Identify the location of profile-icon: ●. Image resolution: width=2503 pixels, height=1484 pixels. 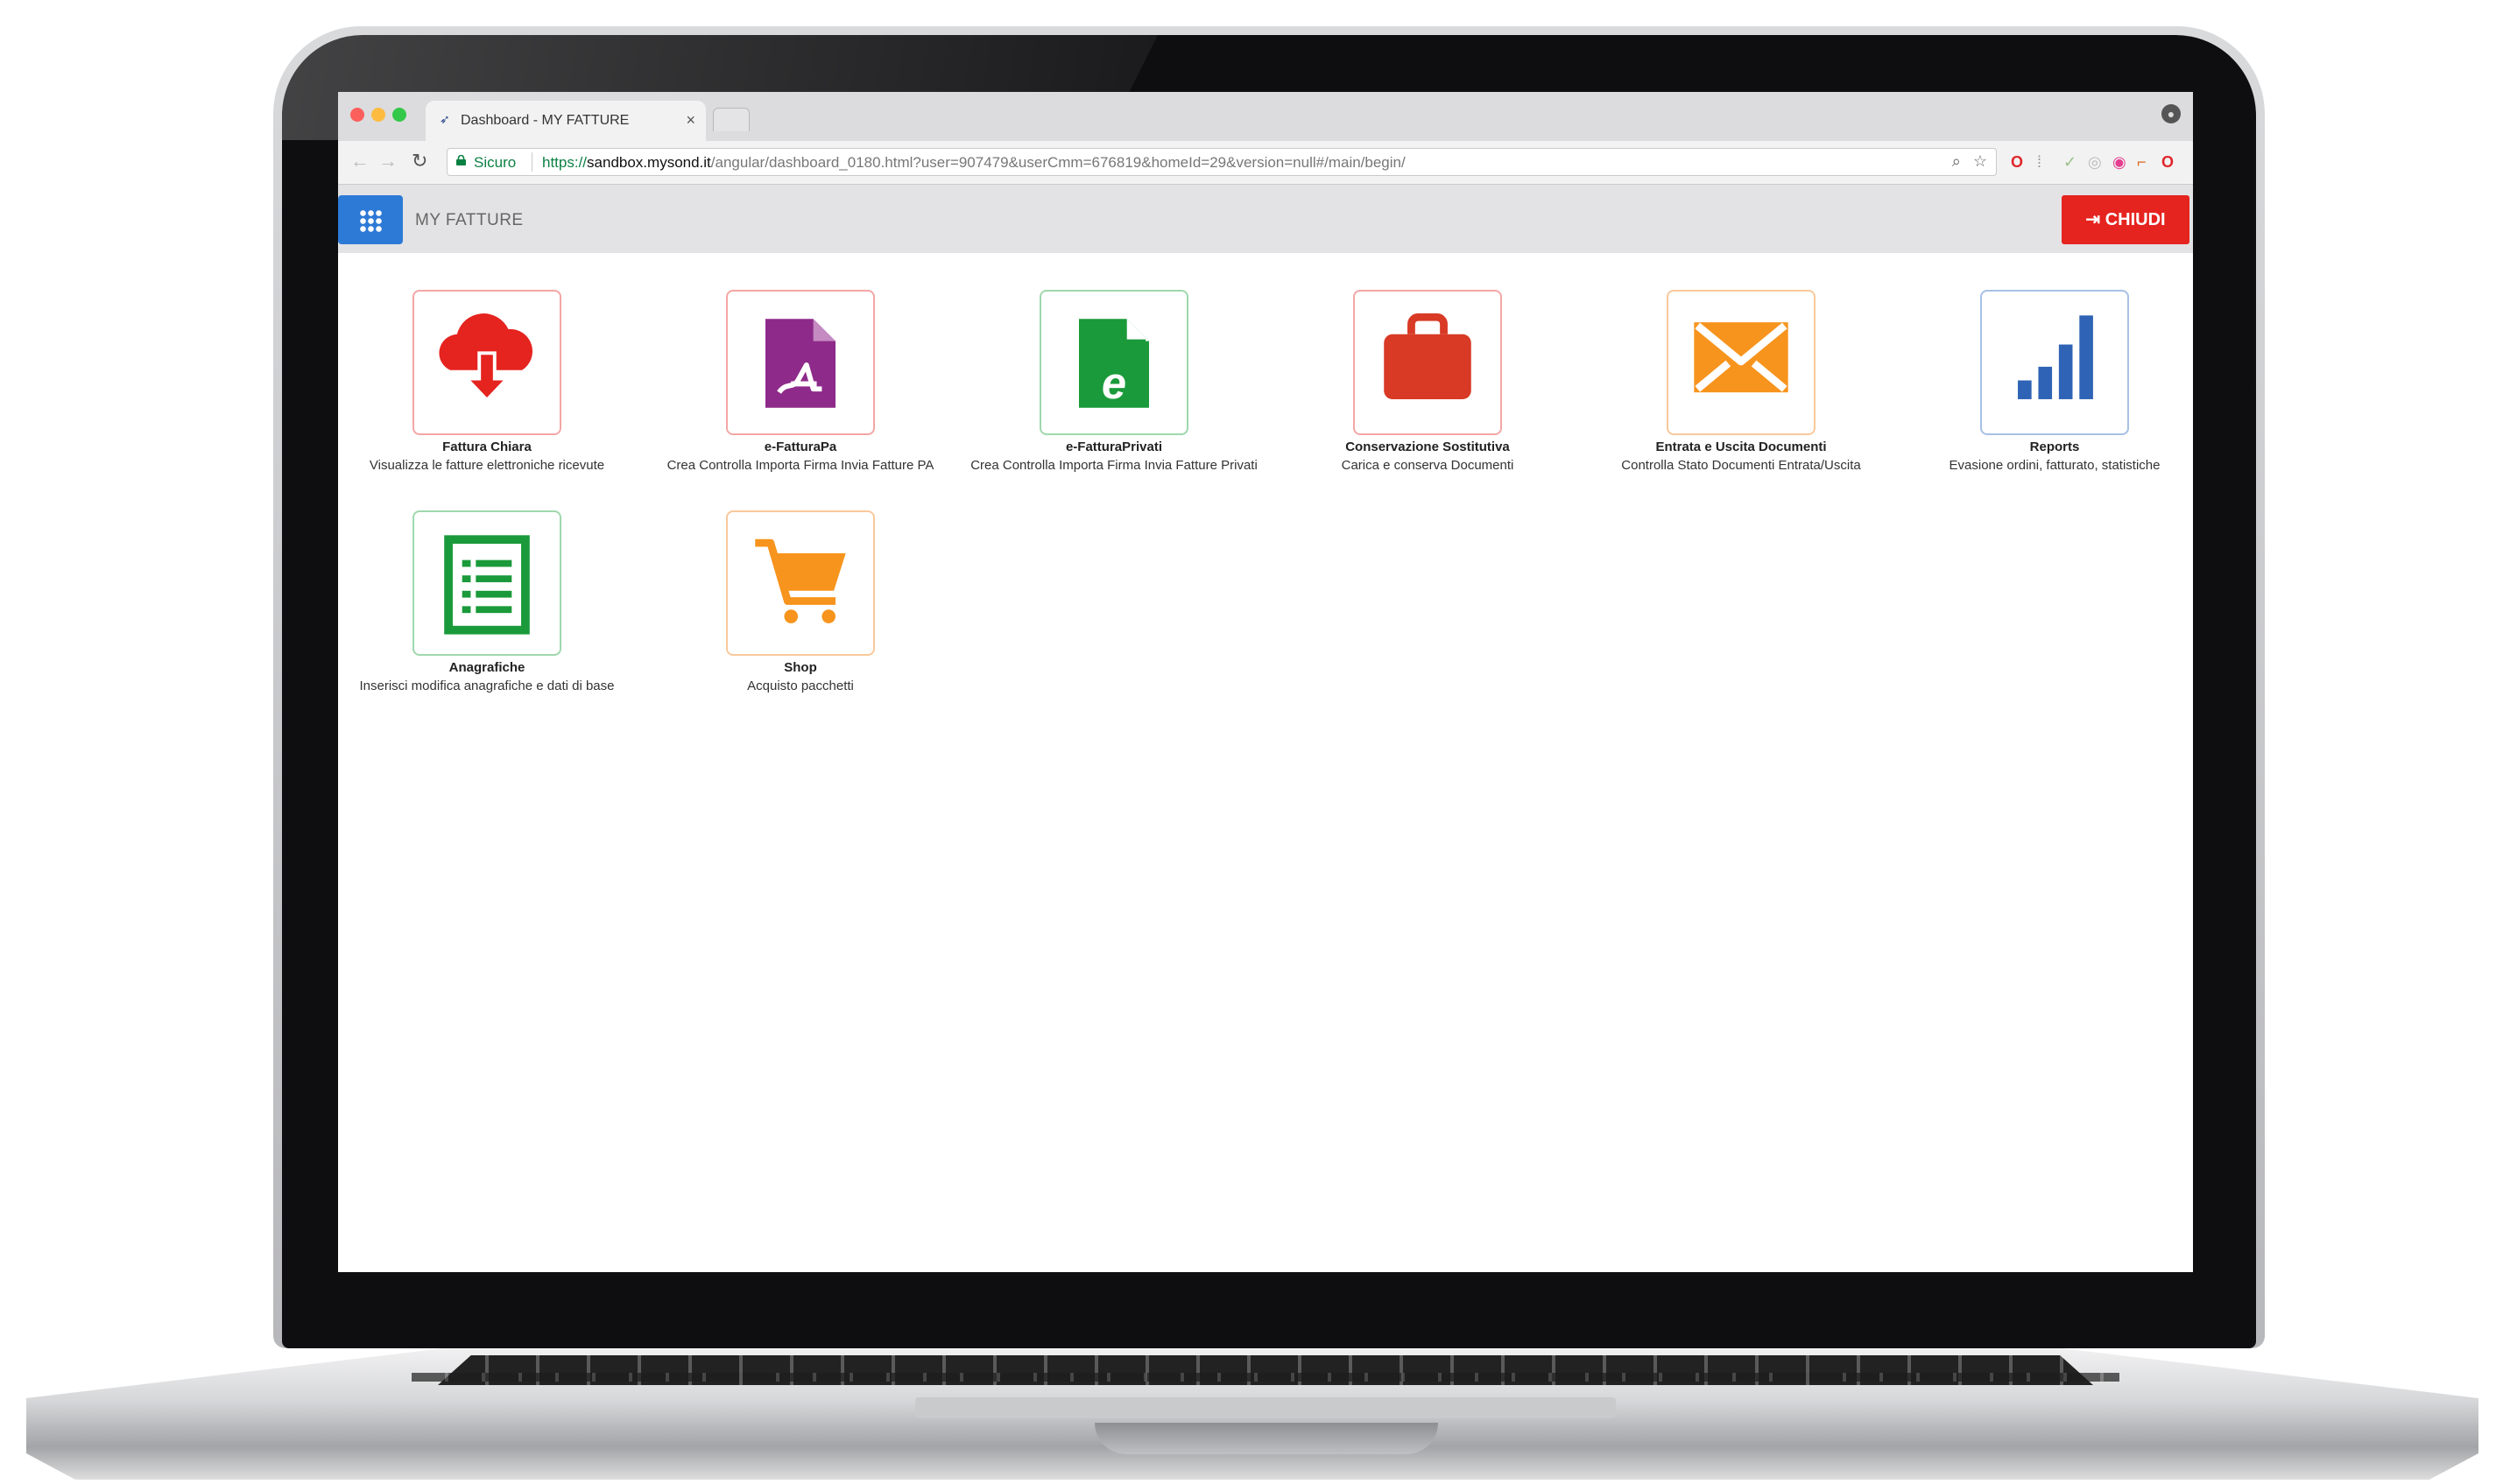
(2171, 113).